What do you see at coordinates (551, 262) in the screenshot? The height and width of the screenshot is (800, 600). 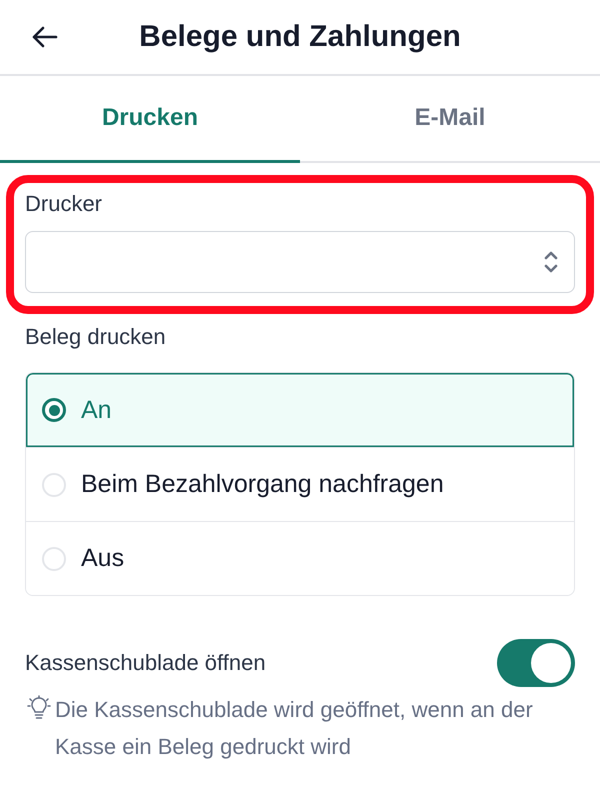 I see `chevron-up-down-icon` at bounding box center [551, 262].